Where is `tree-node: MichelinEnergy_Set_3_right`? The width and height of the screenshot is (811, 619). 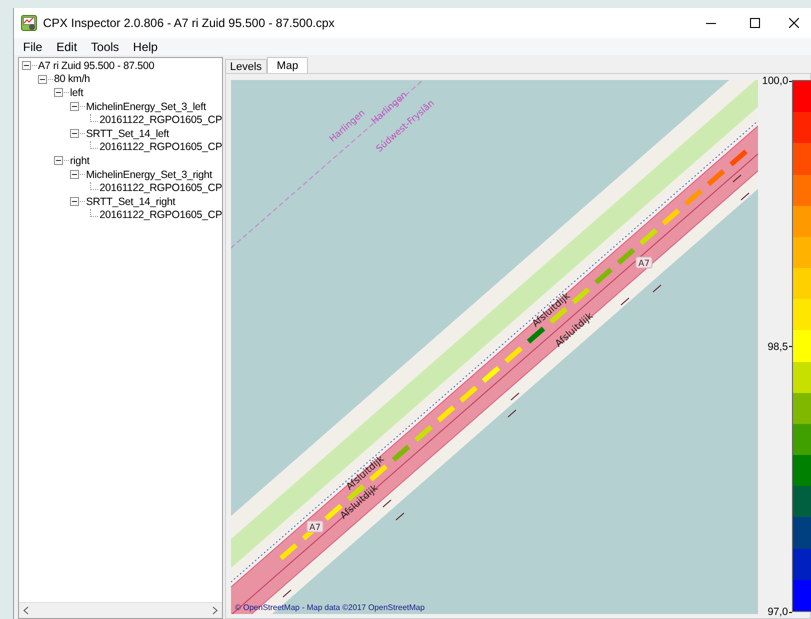
tree-node: MichelinEnergy_Set_3_right is located at coordinates (149, 174).